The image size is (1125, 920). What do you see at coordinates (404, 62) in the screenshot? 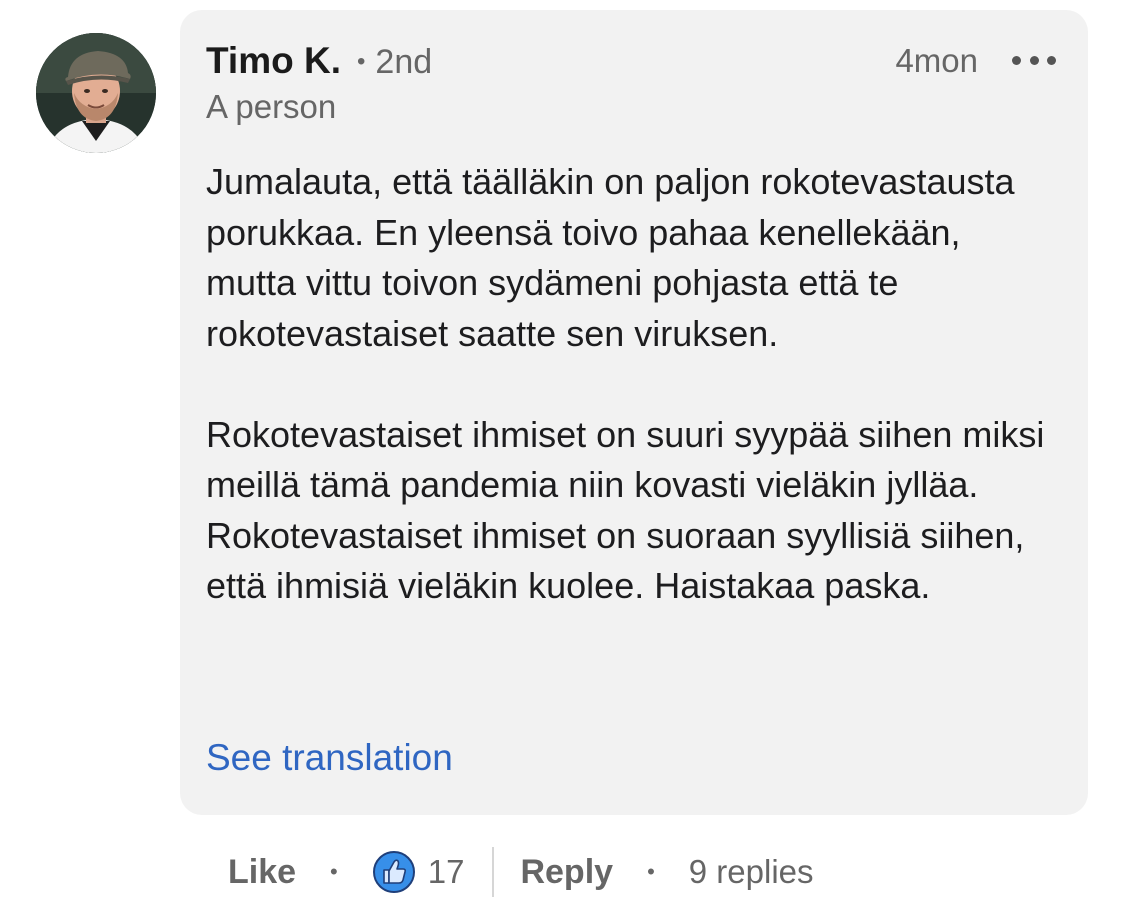
I see `connection-degree: 2nd` at bounding box center [404, 62].